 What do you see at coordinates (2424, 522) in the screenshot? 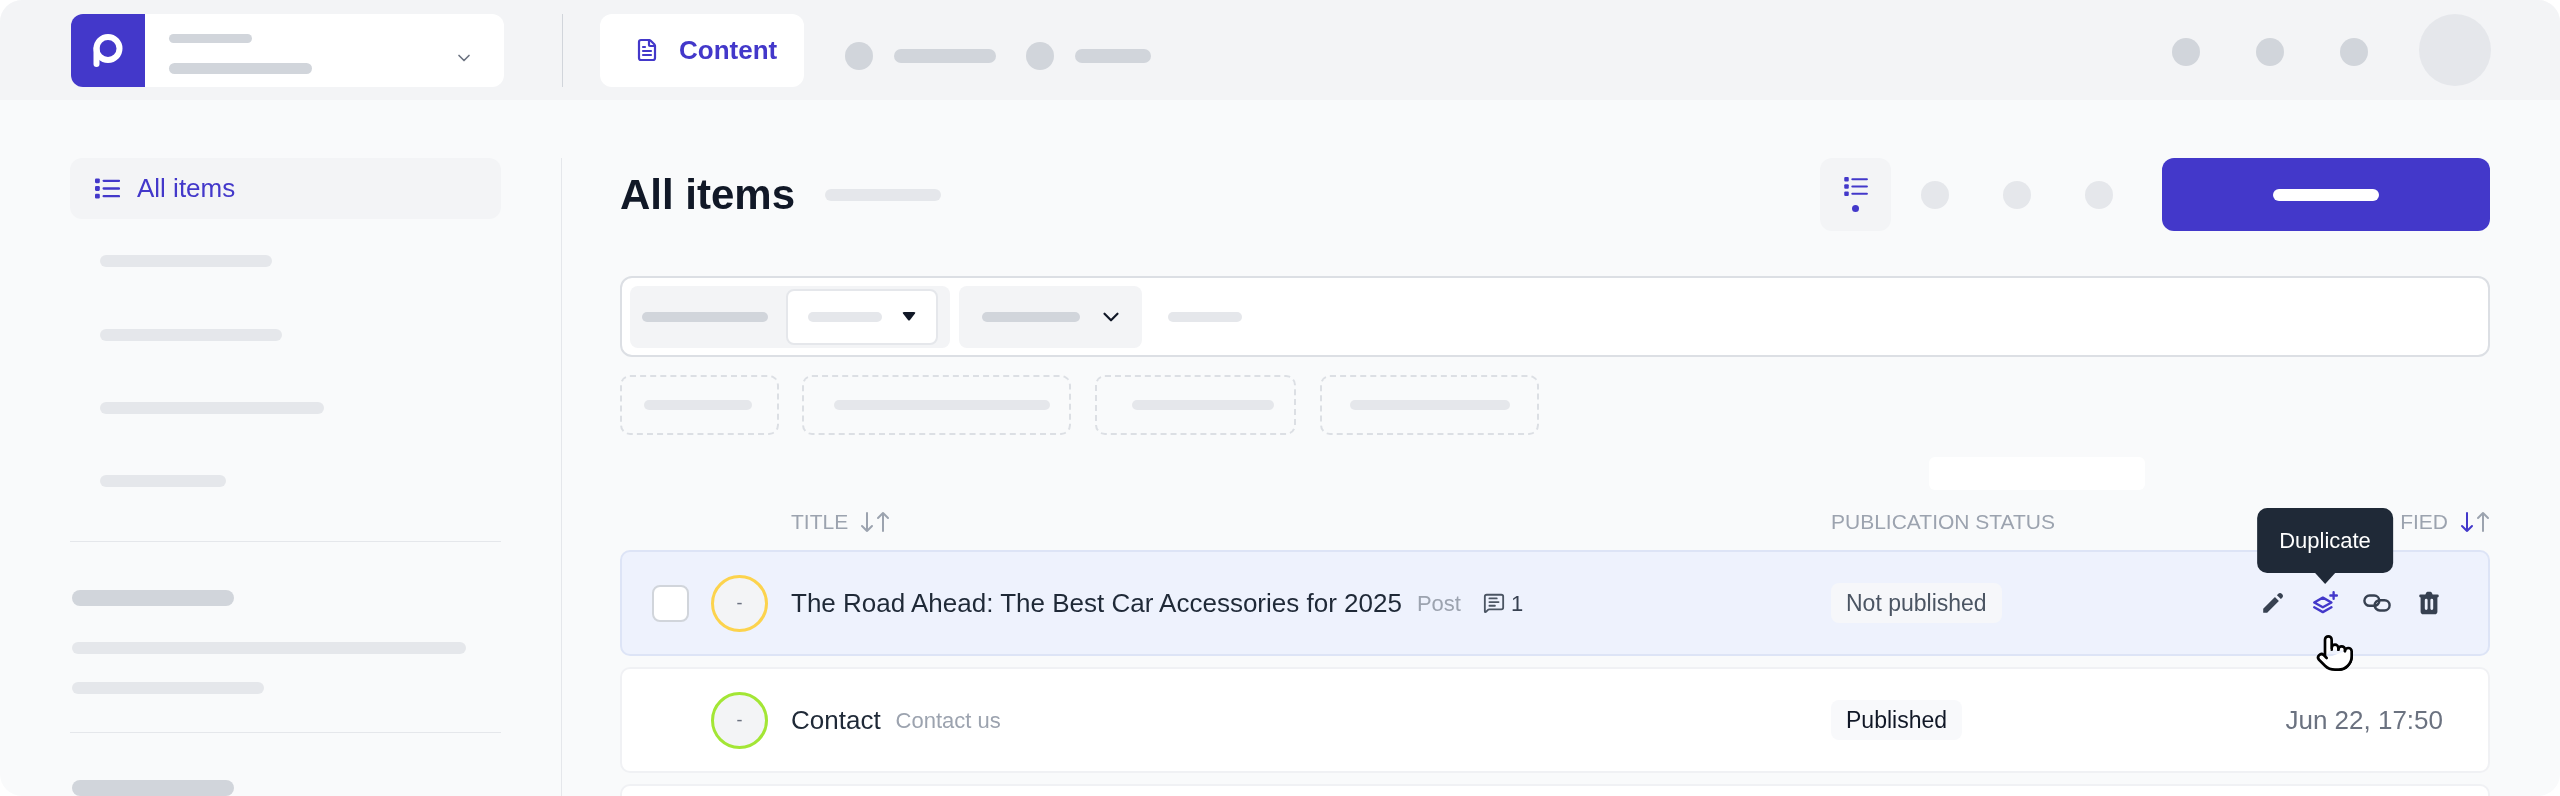
I see `column-header: FIED` at bounding box center [2424, 522].